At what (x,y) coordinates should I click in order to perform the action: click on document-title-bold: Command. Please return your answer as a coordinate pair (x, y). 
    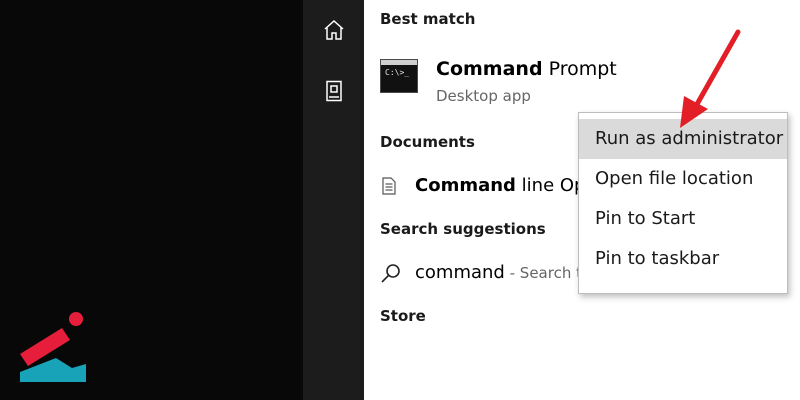
    Looking at the image, I should click on (465, 185).